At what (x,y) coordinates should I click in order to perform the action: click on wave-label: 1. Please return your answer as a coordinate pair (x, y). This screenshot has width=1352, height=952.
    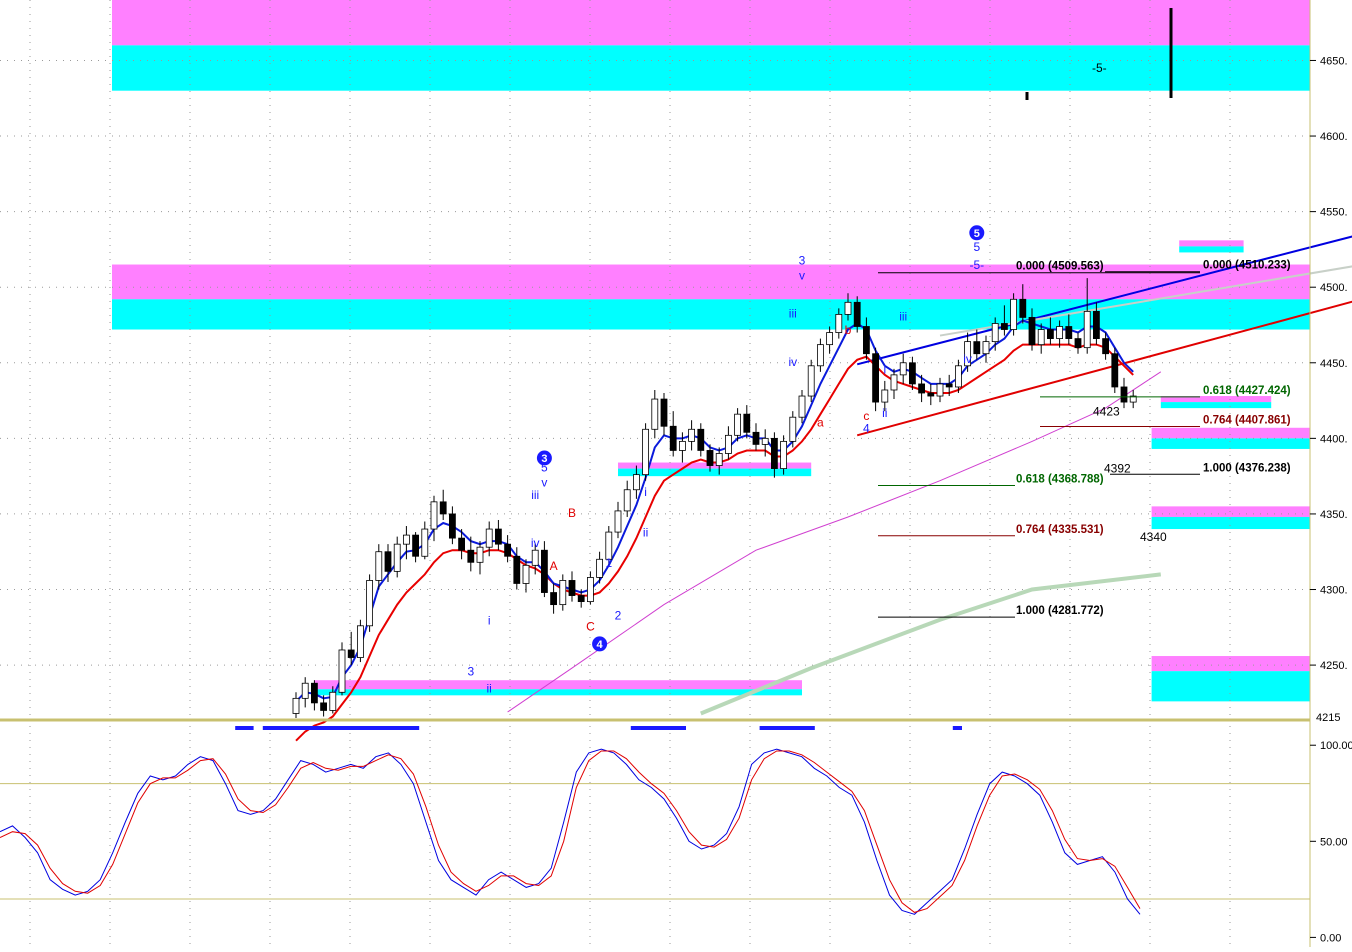
    Looking at the image, I should click on (608, 563).